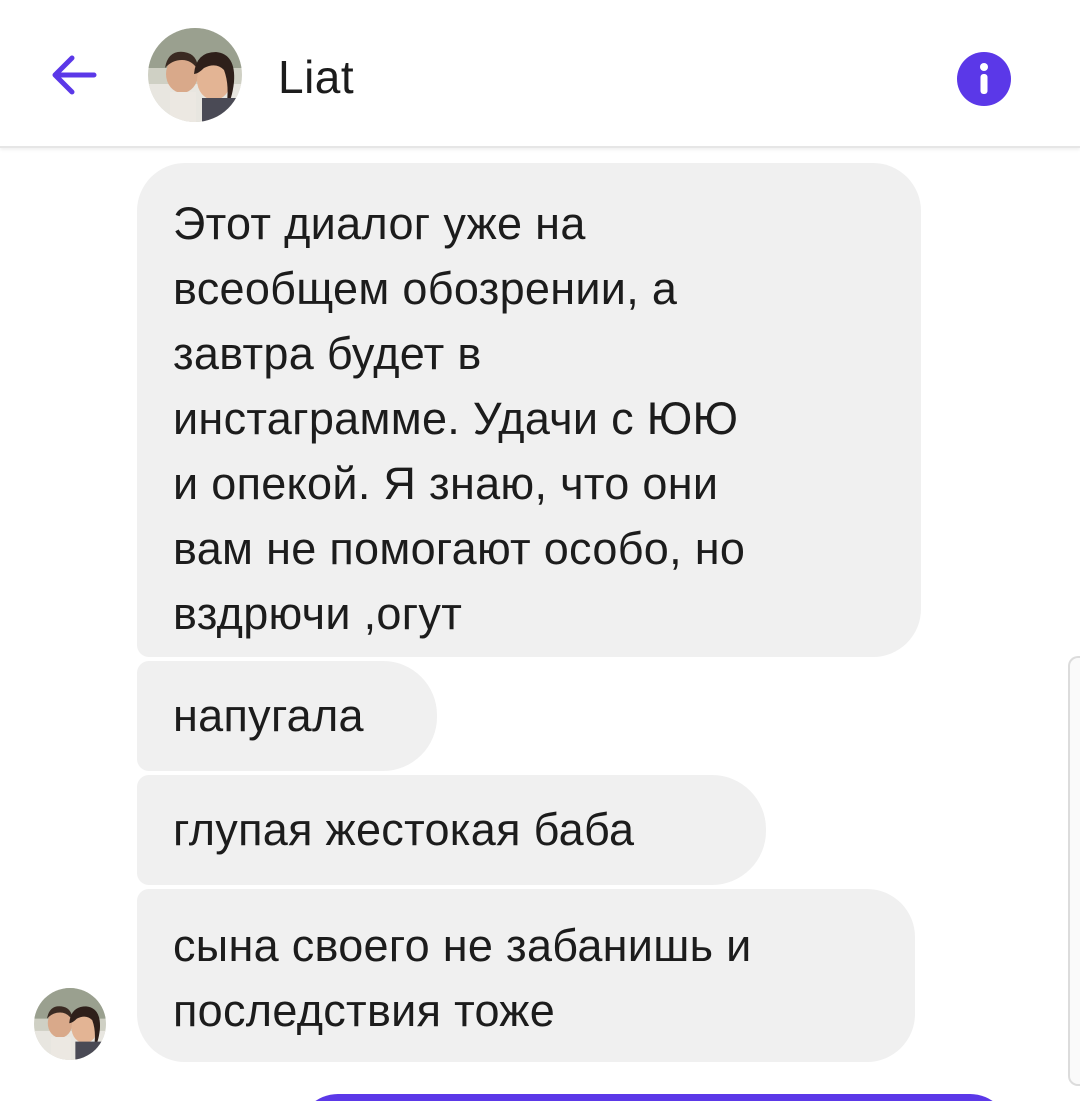  I want to click on outgoing-message-bubble, so click(654, 1097).